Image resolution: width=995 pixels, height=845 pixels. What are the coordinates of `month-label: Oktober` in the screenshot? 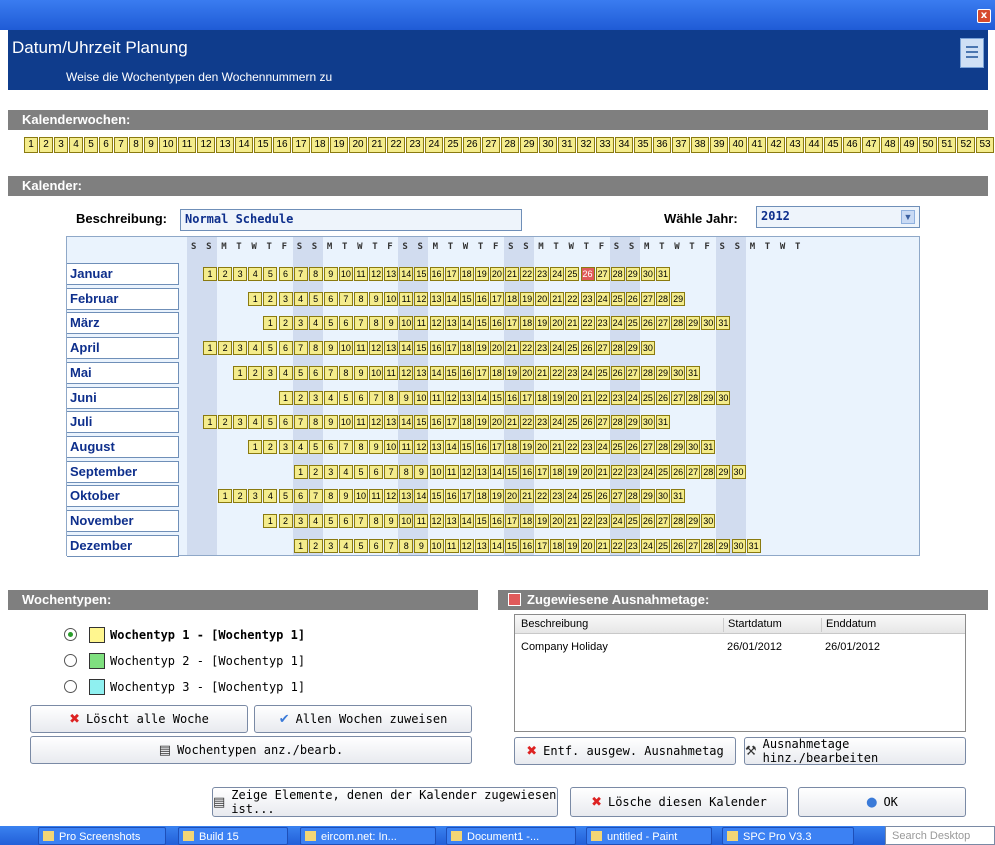 It's located at (123, 496).